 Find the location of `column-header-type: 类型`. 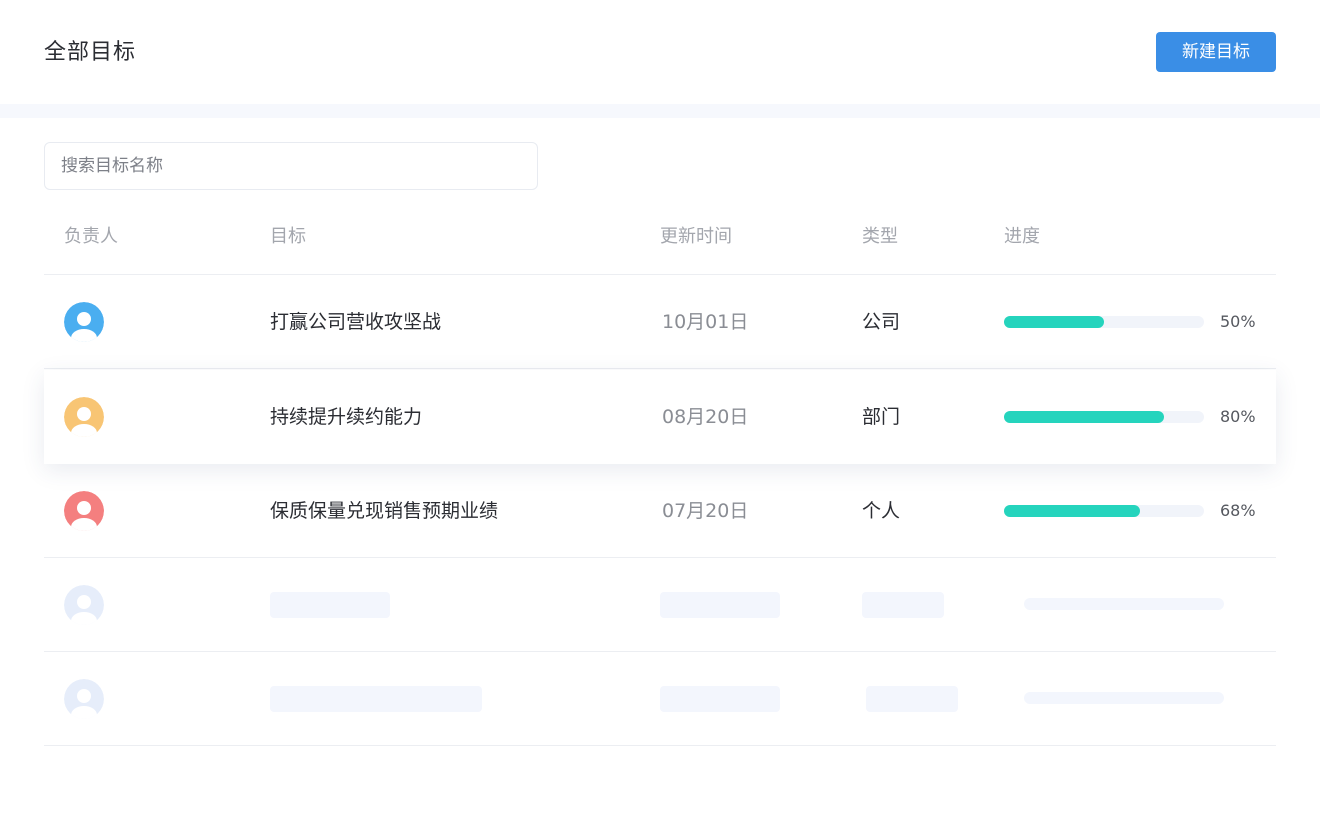

column-header-type: 类型 is located at coordinates (880, 236).